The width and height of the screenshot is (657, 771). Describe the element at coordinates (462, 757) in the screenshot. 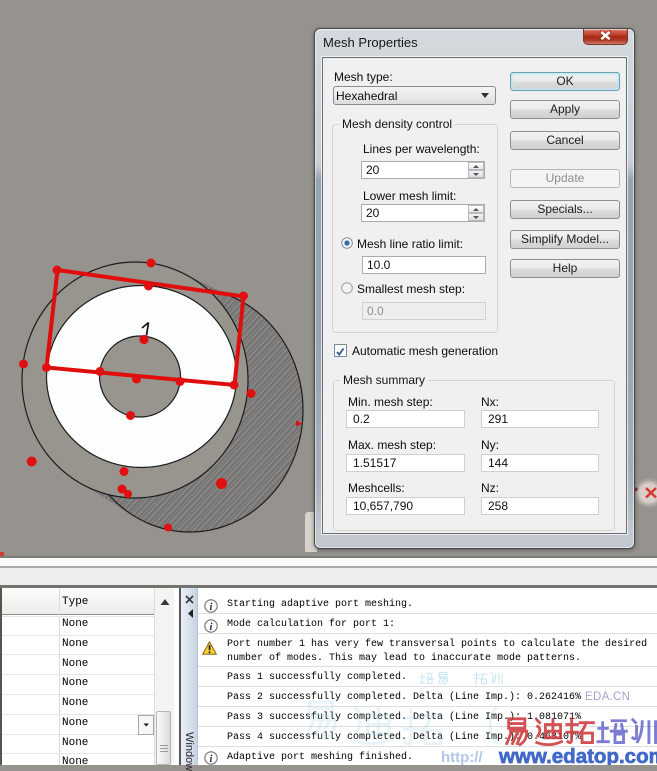

I see `svg-text: http://` at that location.